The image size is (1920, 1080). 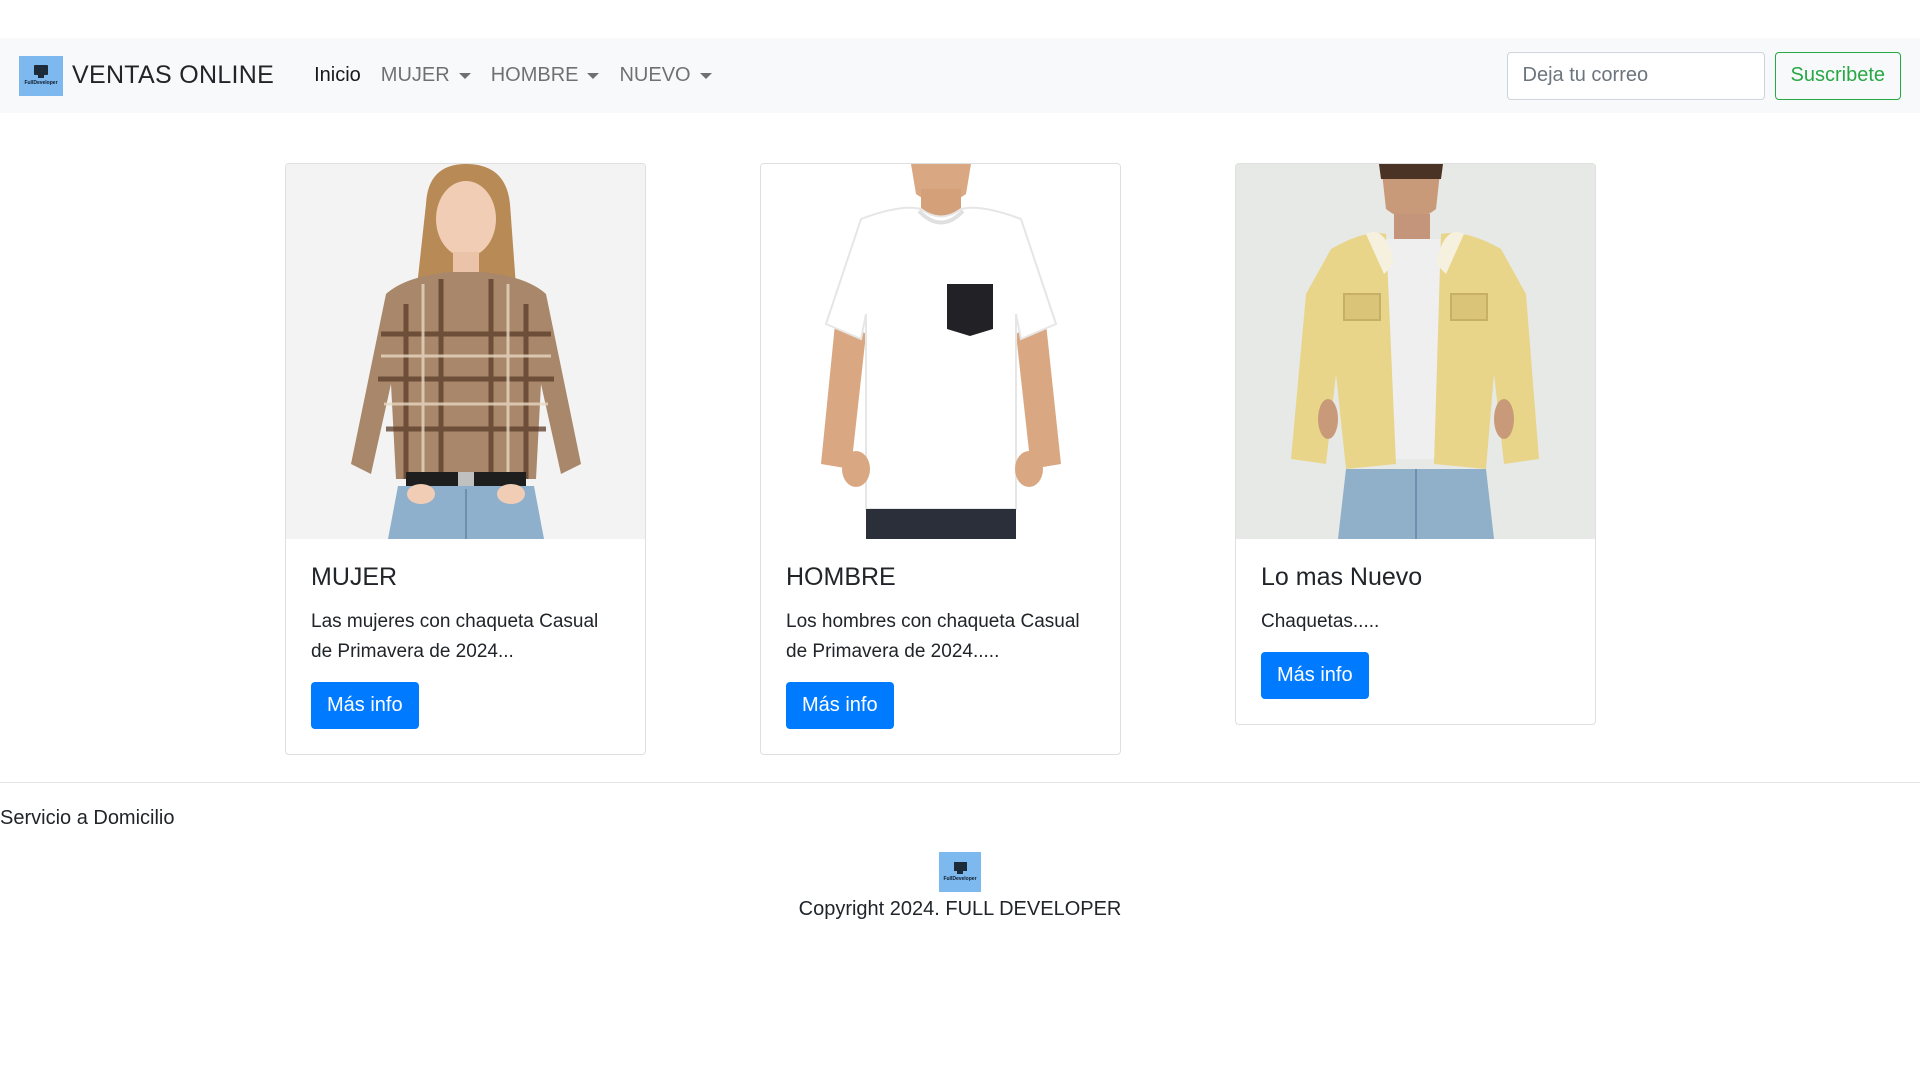 What do you see at coordinates (1837, 75) in the screenshot?
I see `subscribe-button: Suscribete` at bounding box center [1837, 75].